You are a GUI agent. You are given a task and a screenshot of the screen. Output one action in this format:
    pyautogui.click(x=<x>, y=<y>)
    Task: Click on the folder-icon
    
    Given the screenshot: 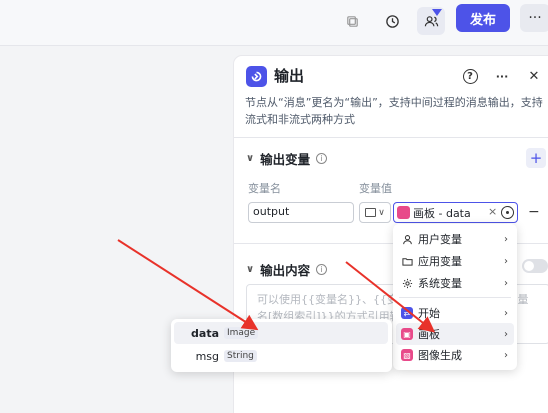 What is the action you would take?
    pyautogui.click(x=407, y=261)
    